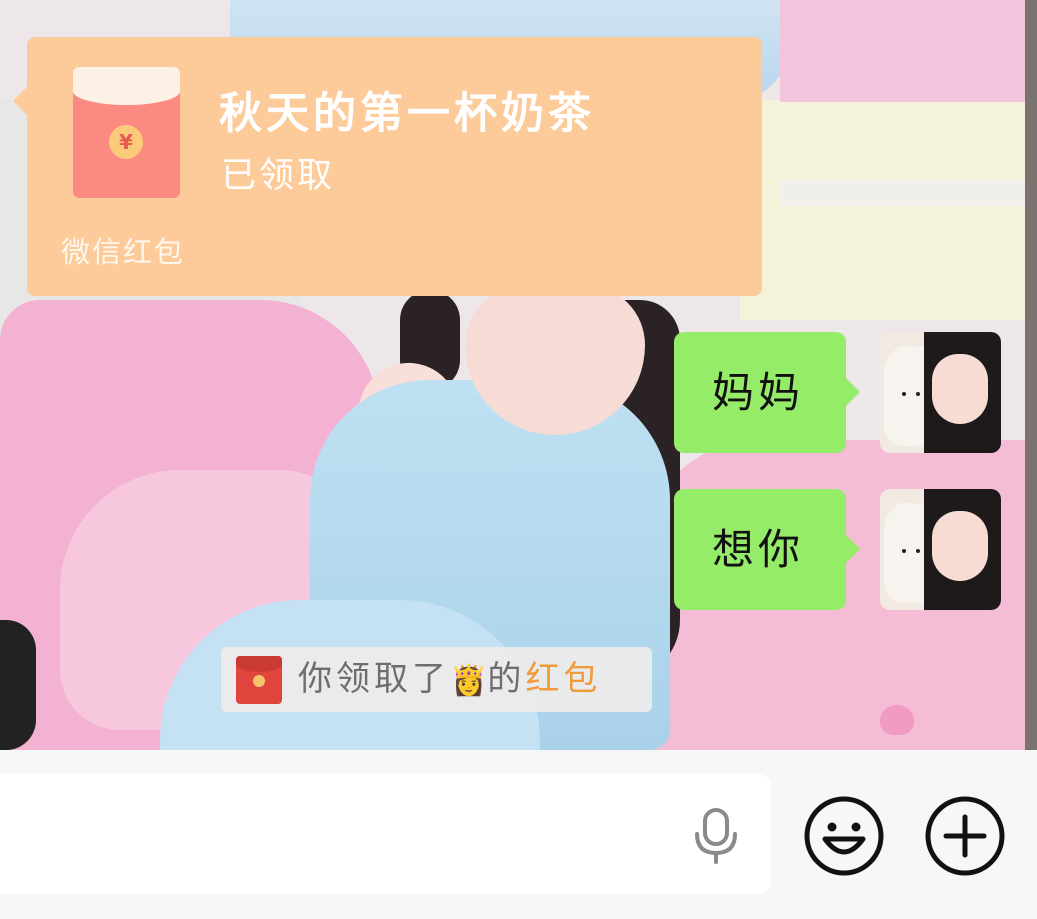  I want to click on bg-shelf, so click(908, 193).